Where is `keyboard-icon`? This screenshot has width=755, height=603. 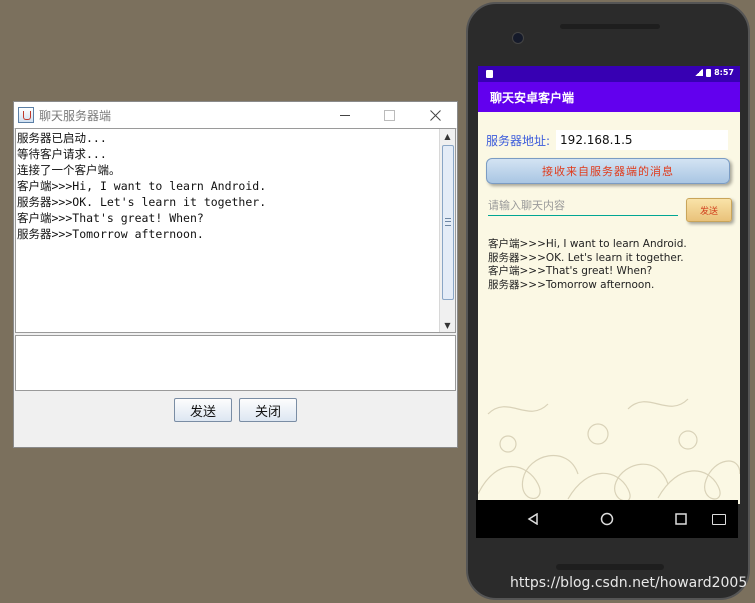 keyboard-icon is located at coordinates (719, 519).